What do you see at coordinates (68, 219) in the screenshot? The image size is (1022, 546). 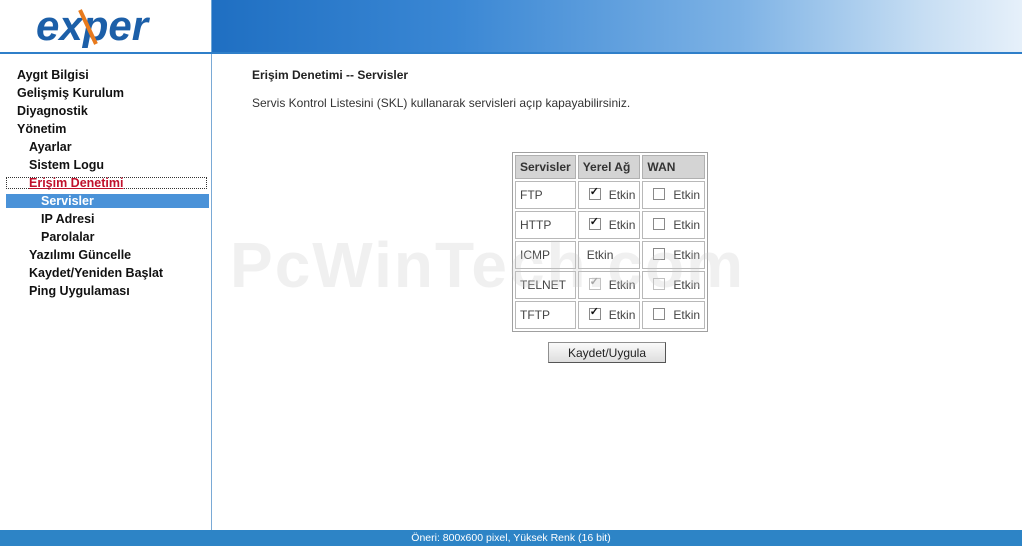 I see `sidebar-item-ip-adresi: IP Adresi` at bounding box center [68, 219].